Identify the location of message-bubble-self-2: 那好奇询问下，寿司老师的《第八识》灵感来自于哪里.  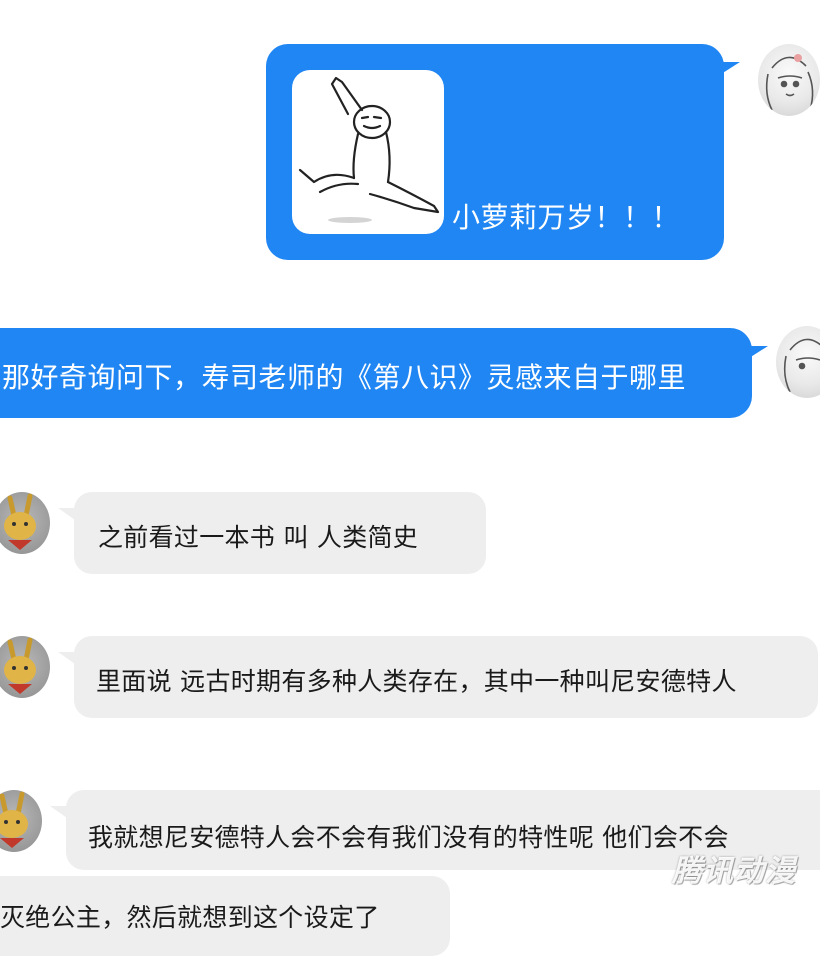
(376, 373).